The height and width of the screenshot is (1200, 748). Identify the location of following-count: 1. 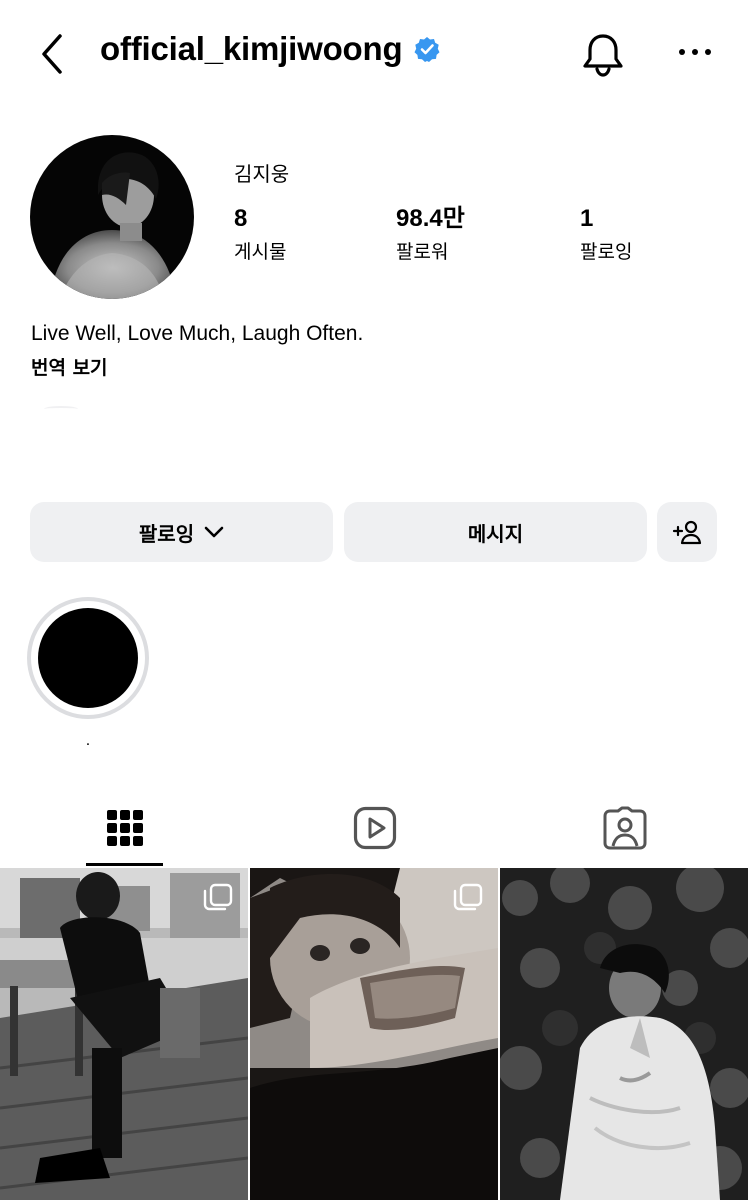
(587, 218).